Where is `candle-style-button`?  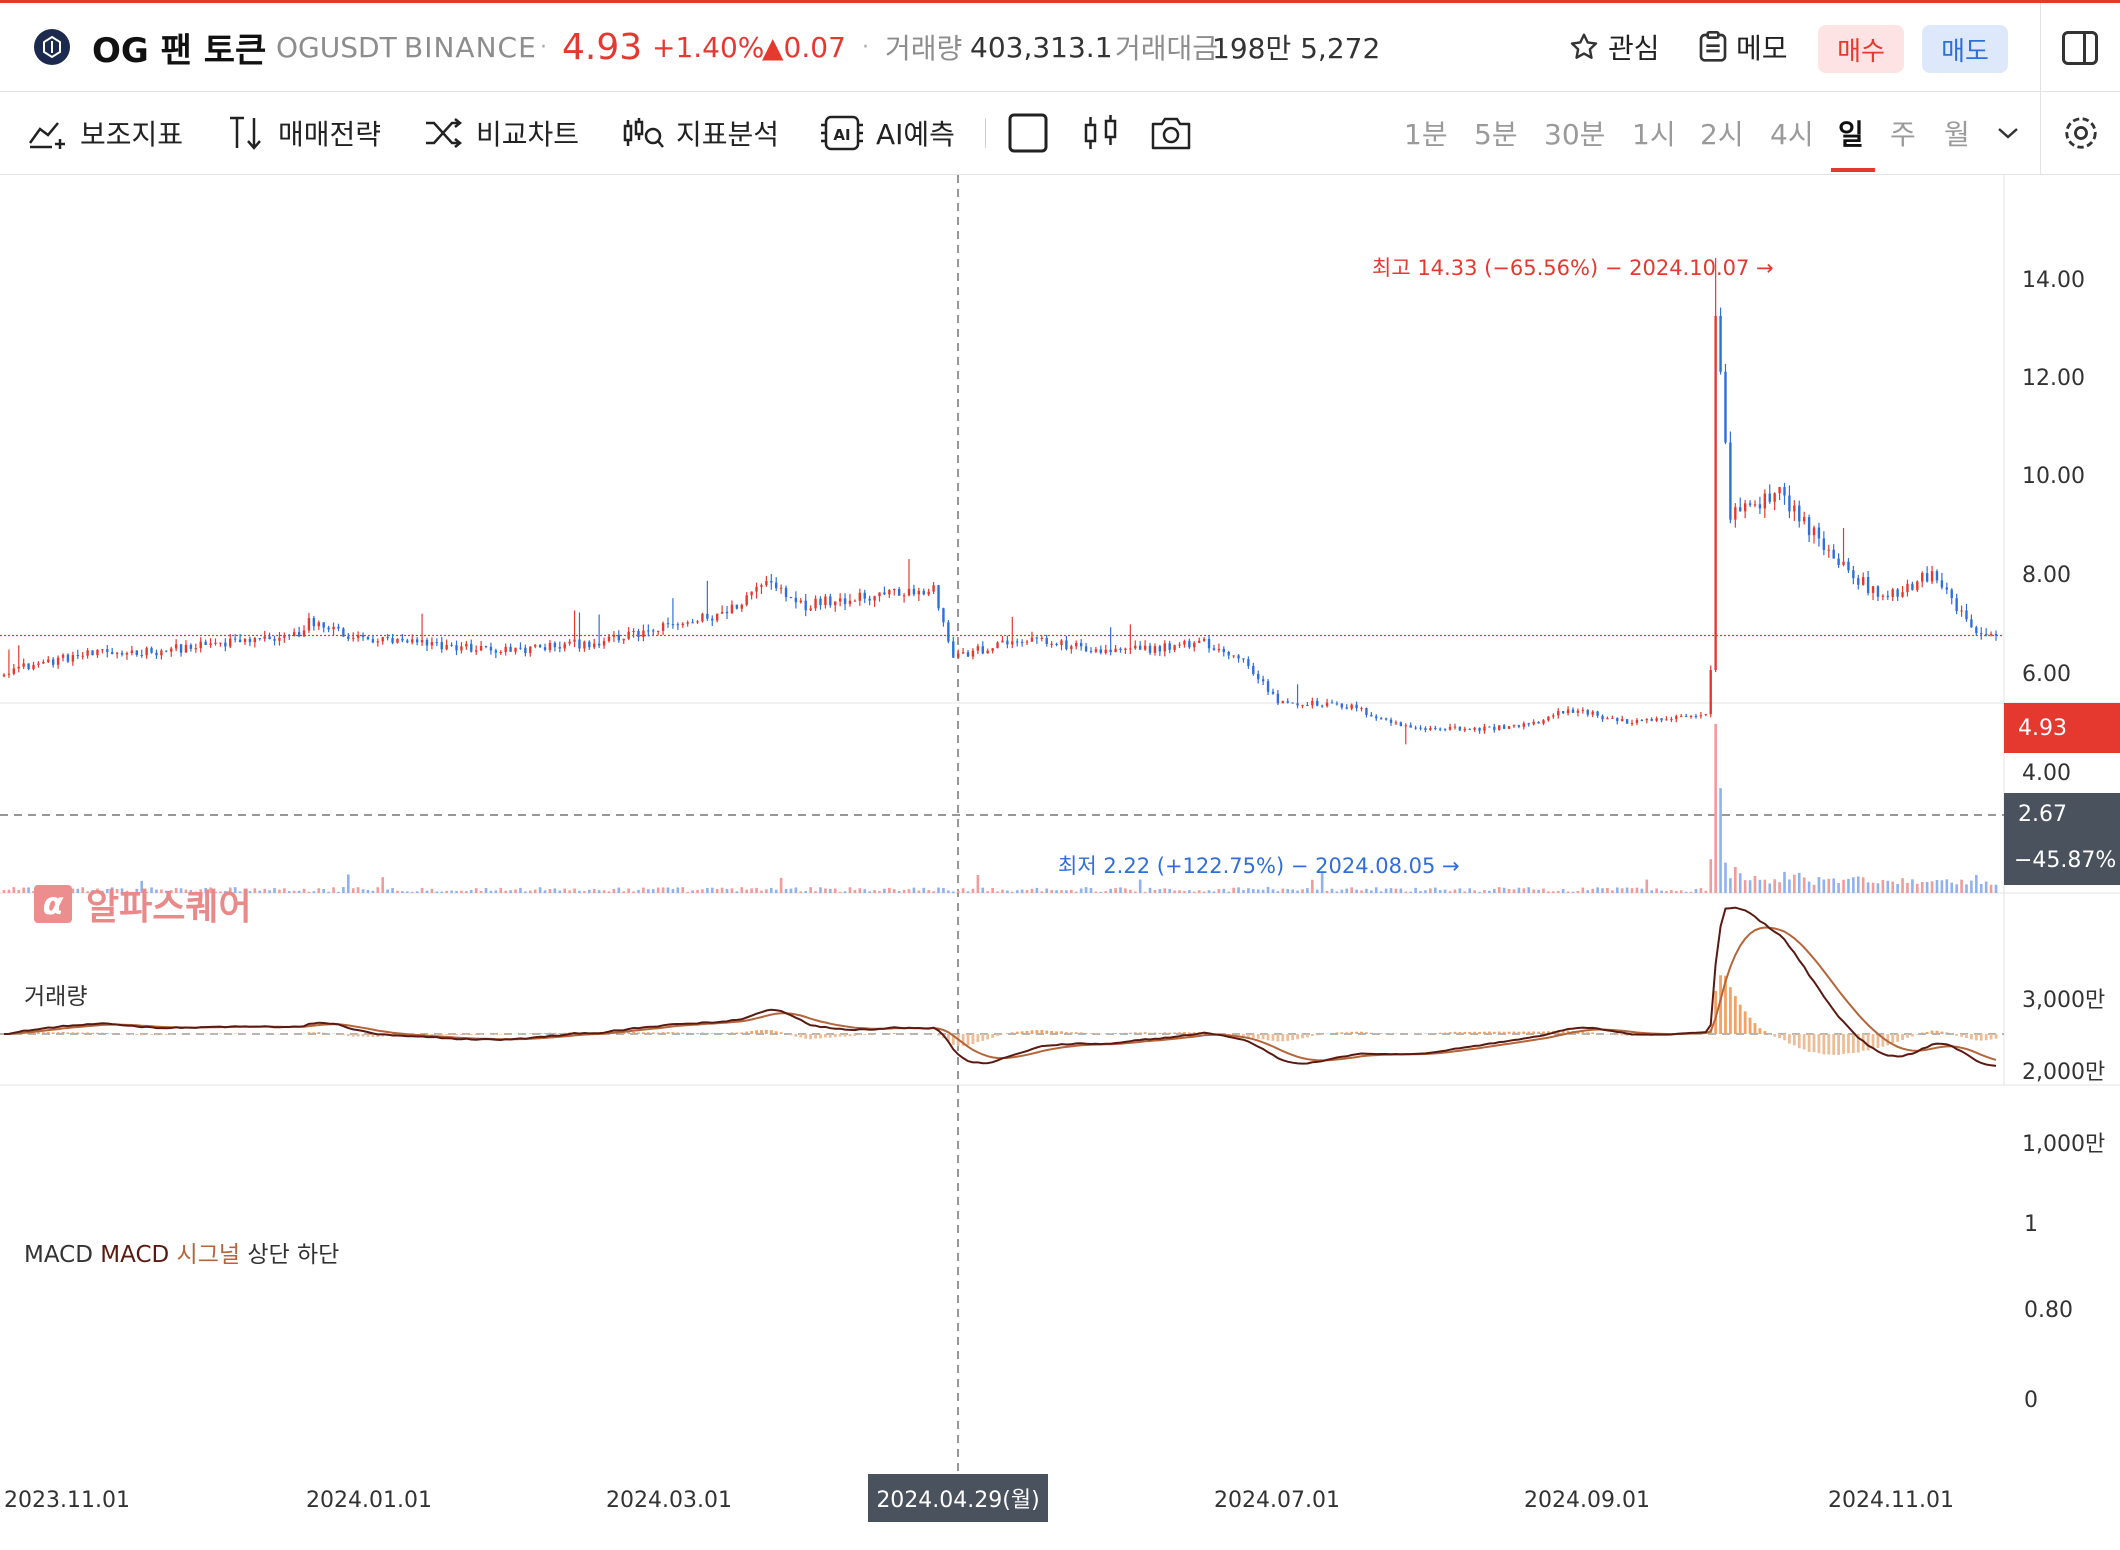 candle-style-button is located at coordinates (1101, 133).